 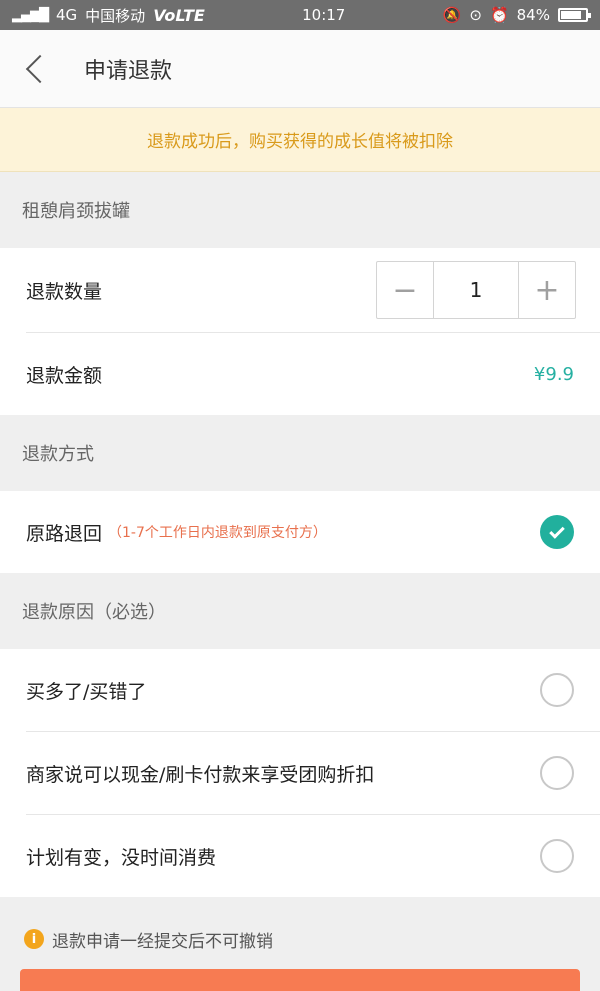 I want to click on reason-option-row: 计划有变，没时间消费, so click(x=300, y=856).